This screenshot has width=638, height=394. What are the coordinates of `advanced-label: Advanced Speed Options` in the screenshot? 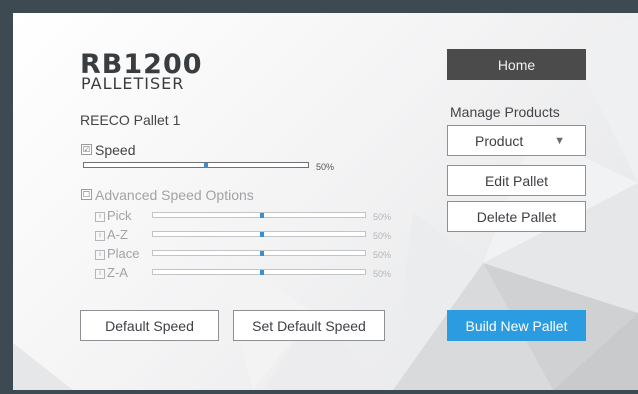 It's located at (174, 195).